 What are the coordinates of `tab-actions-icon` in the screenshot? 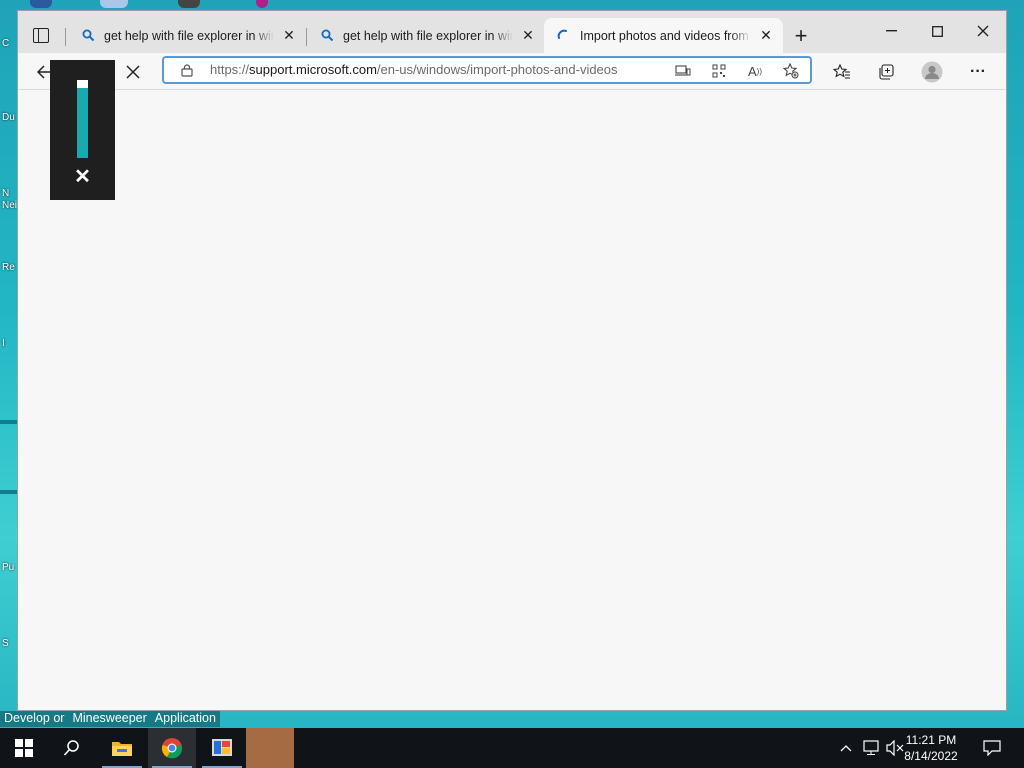 It's located at (41, 35).